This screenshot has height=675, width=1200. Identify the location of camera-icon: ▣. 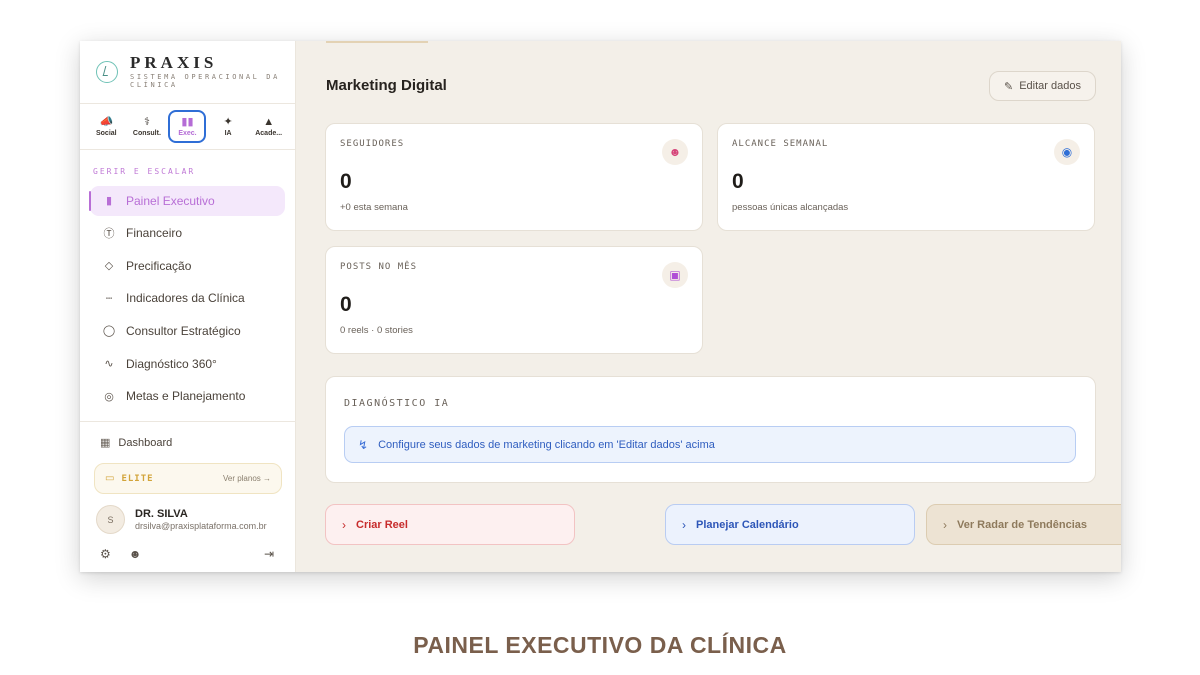
(675, 275).